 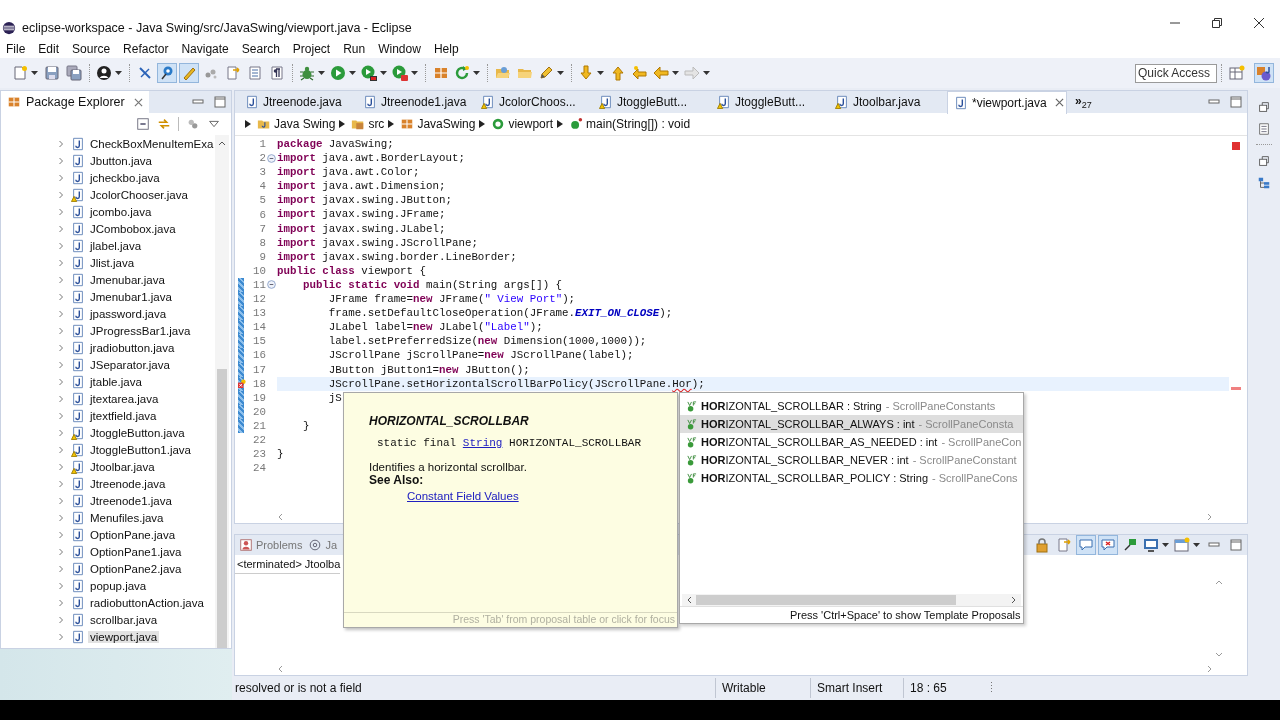 I want to click on tree-item: JtoggleButton1.java, so click(x=141, y=449).